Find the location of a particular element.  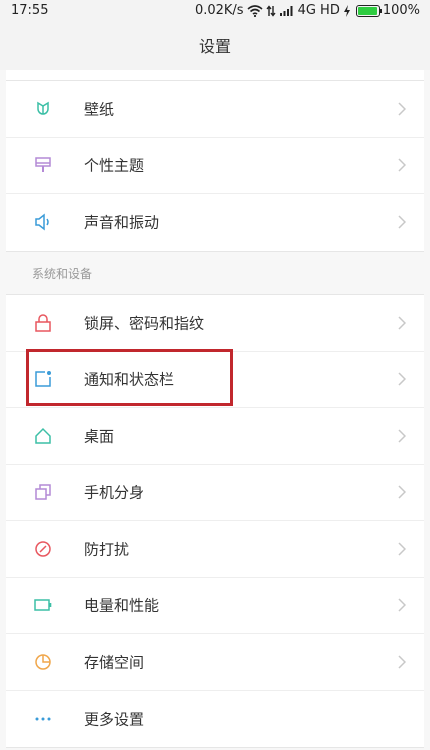

page-header: 设置 is located at coordinates (215, 47).